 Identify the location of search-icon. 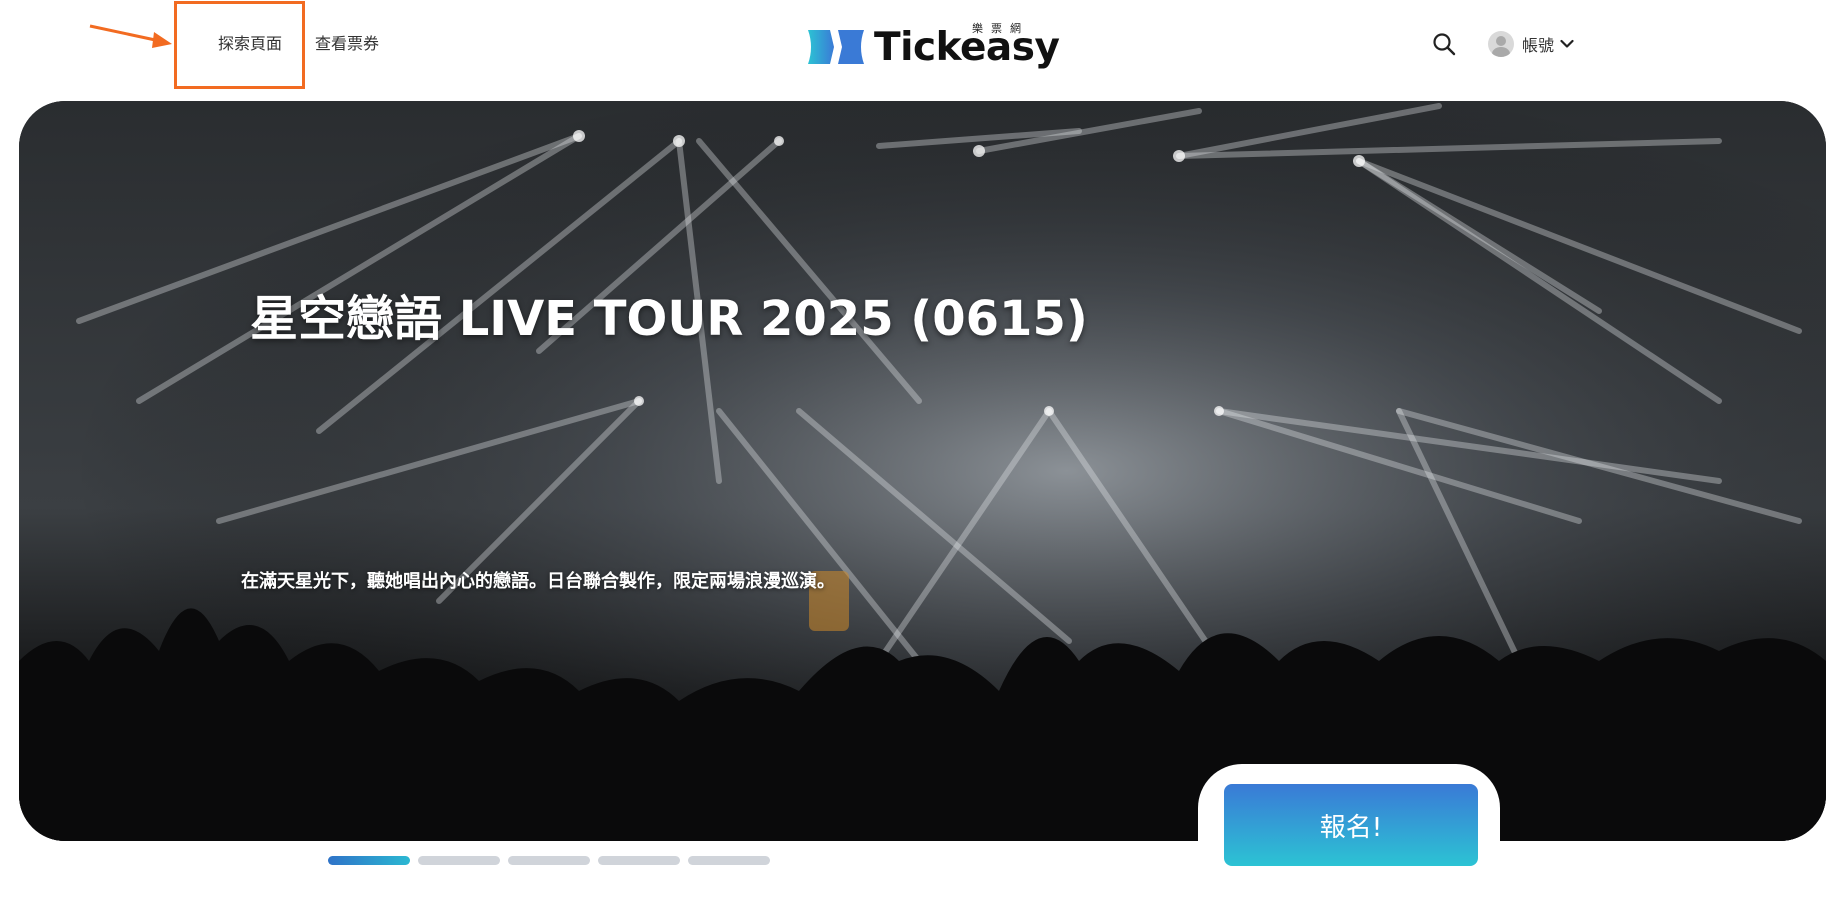
(1444, 44).